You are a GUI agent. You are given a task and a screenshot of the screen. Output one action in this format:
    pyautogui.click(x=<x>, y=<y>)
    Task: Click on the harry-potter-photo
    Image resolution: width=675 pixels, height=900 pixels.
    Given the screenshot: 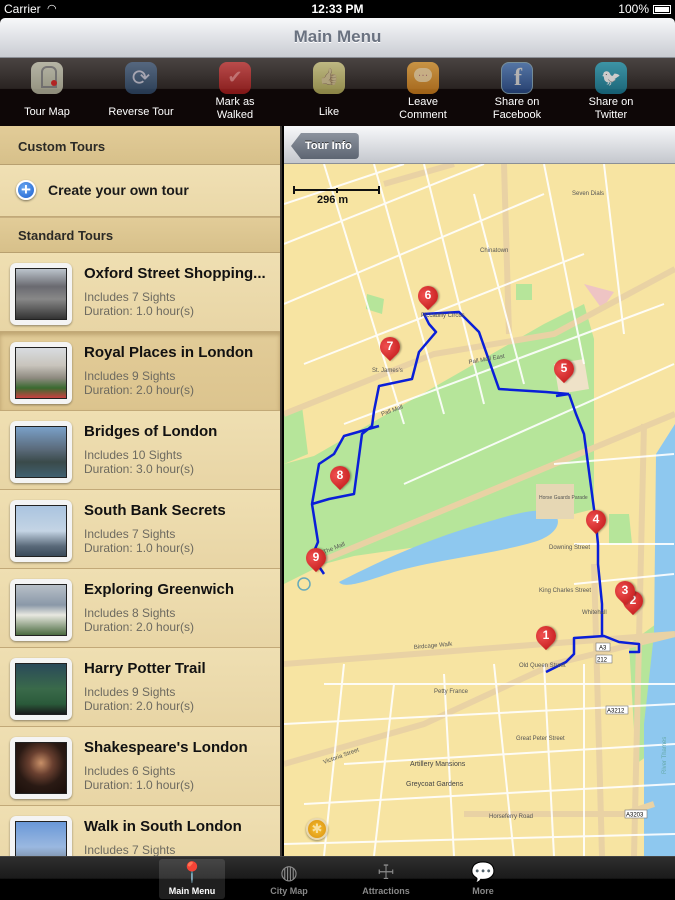 What is the action you would take?
    pyautogui.click(x=41, y=689)
    